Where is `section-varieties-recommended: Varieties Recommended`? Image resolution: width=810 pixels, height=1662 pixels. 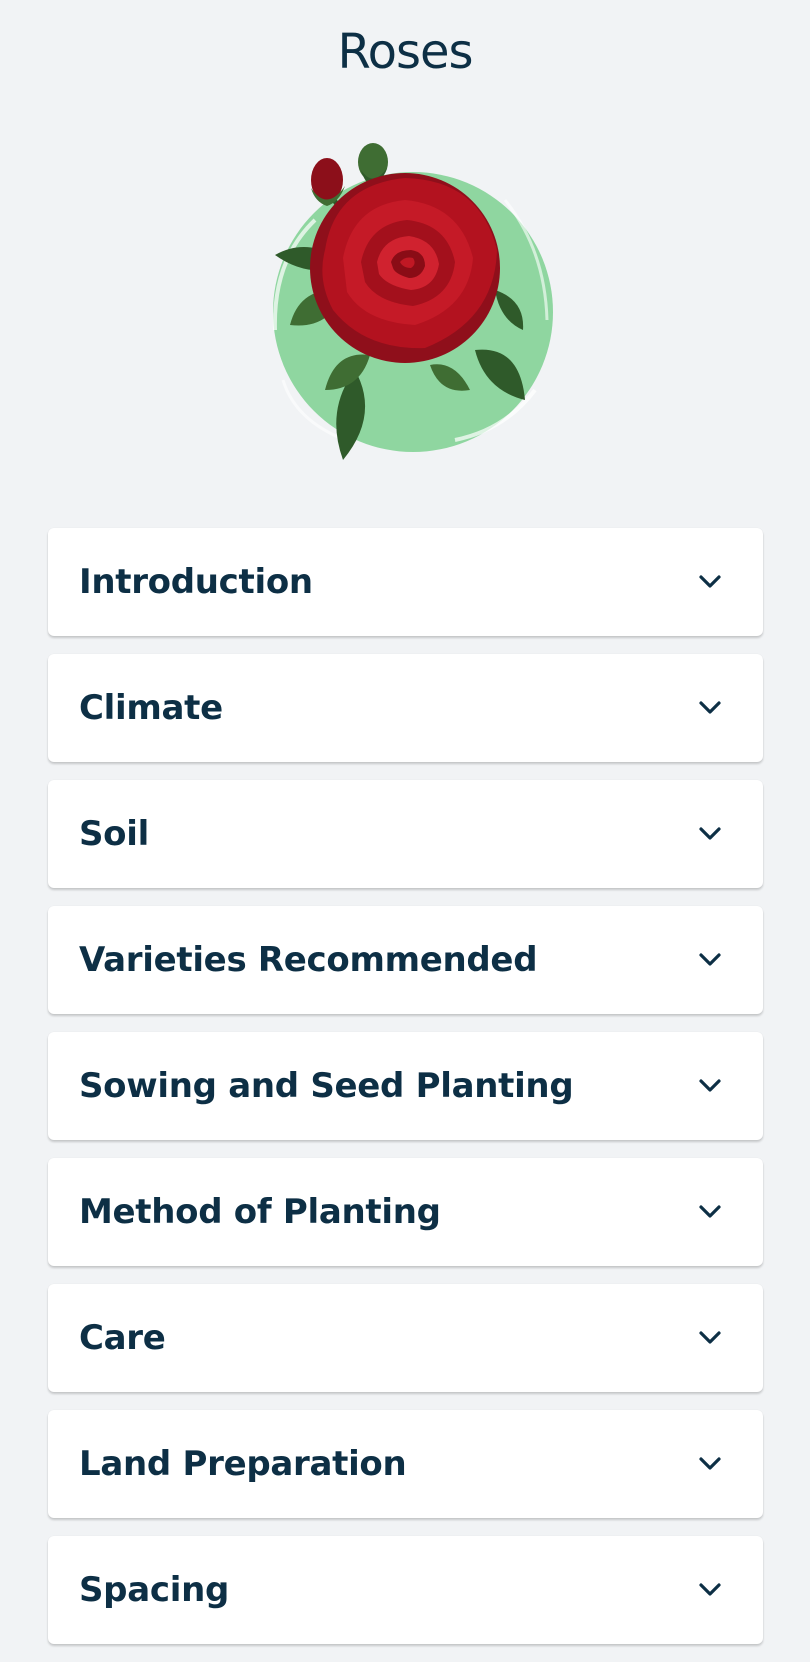 section-varieties-recommended: Varieties Recommended is located at coordinates (405, 960).